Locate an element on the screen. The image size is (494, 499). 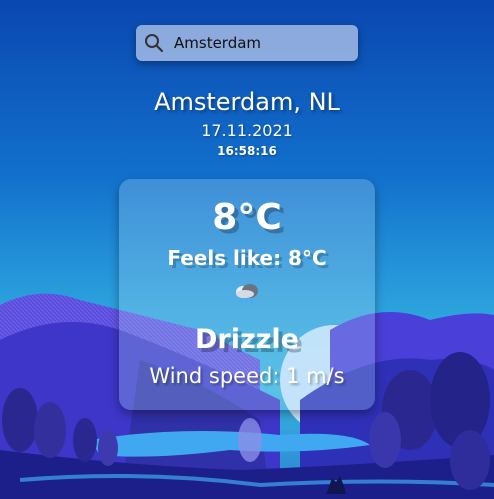
drizzle-cloud-icon is located at coordinates (247, 294).